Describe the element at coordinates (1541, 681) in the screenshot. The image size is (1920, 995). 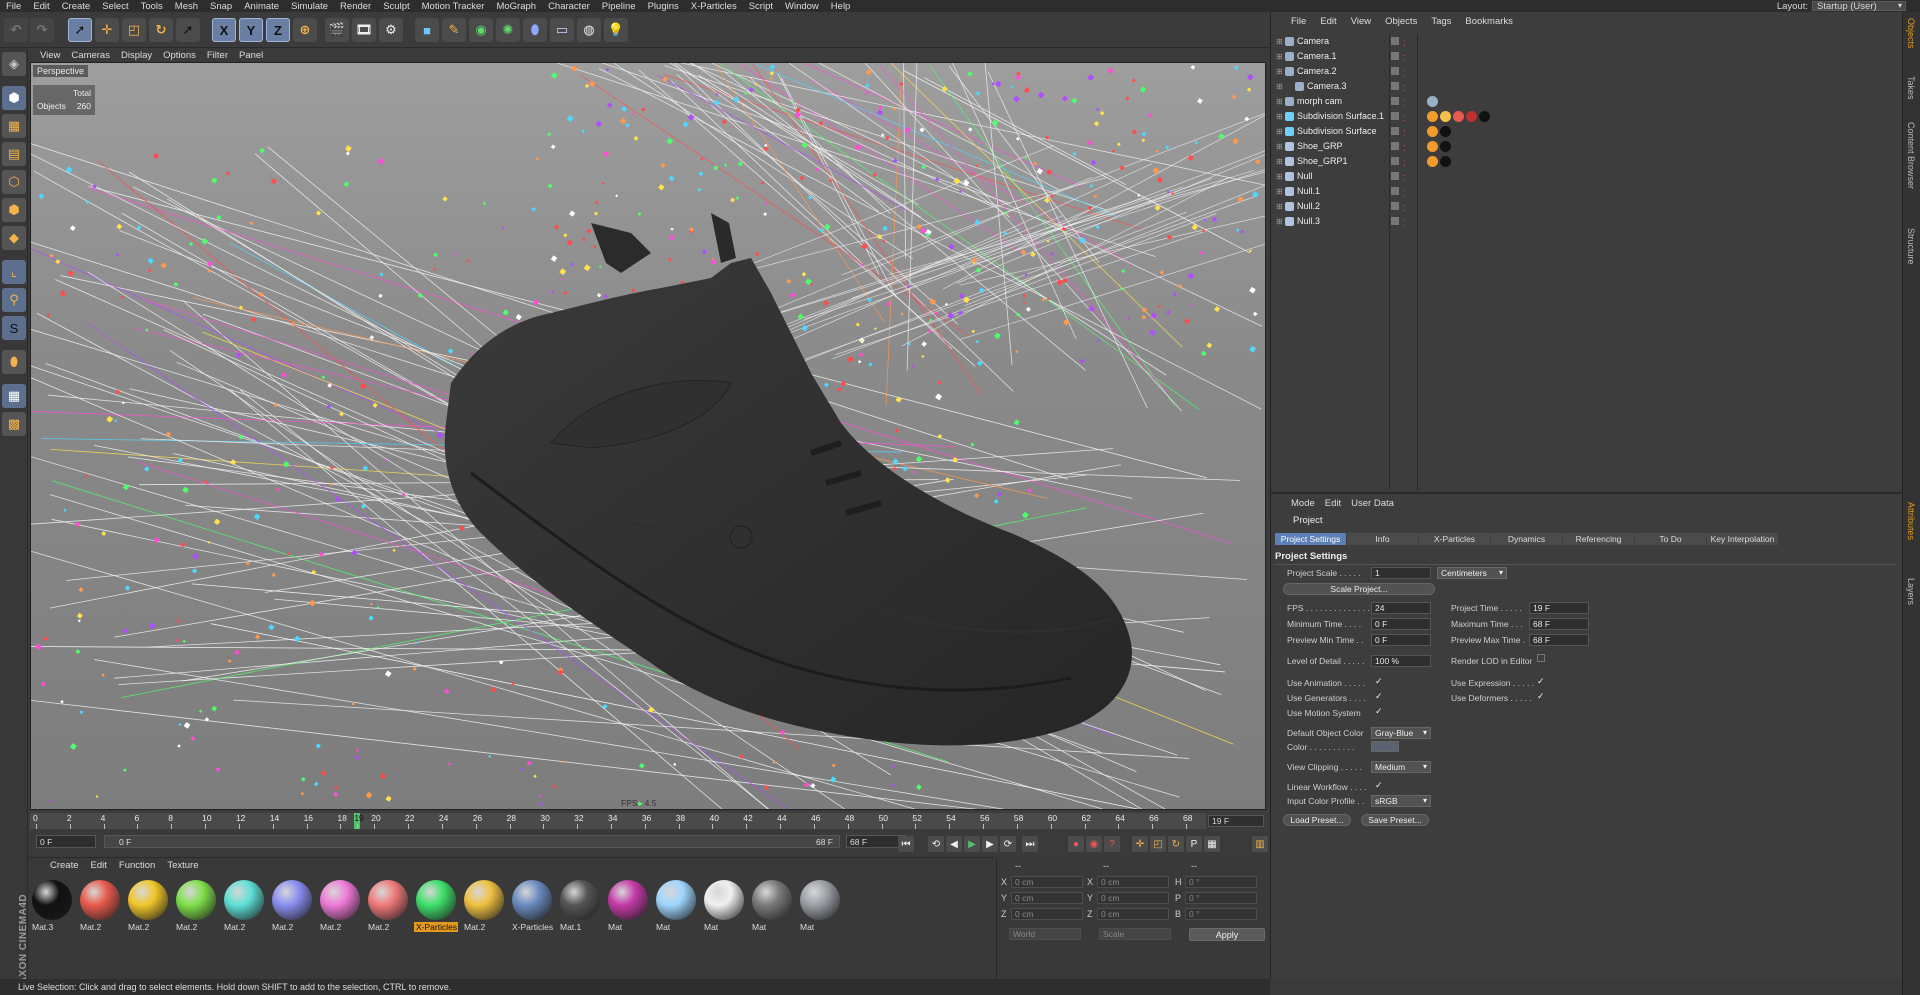
I see `use-expression-checkbox: ✓` at that location.